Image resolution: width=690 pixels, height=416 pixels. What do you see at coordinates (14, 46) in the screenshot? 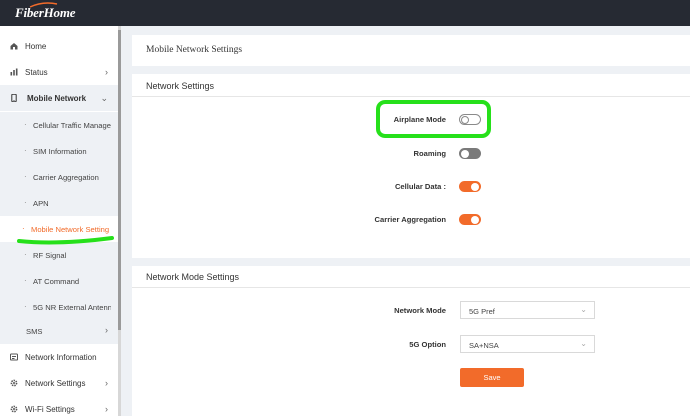
I see `home-icon` at bounding box center [14, 46].